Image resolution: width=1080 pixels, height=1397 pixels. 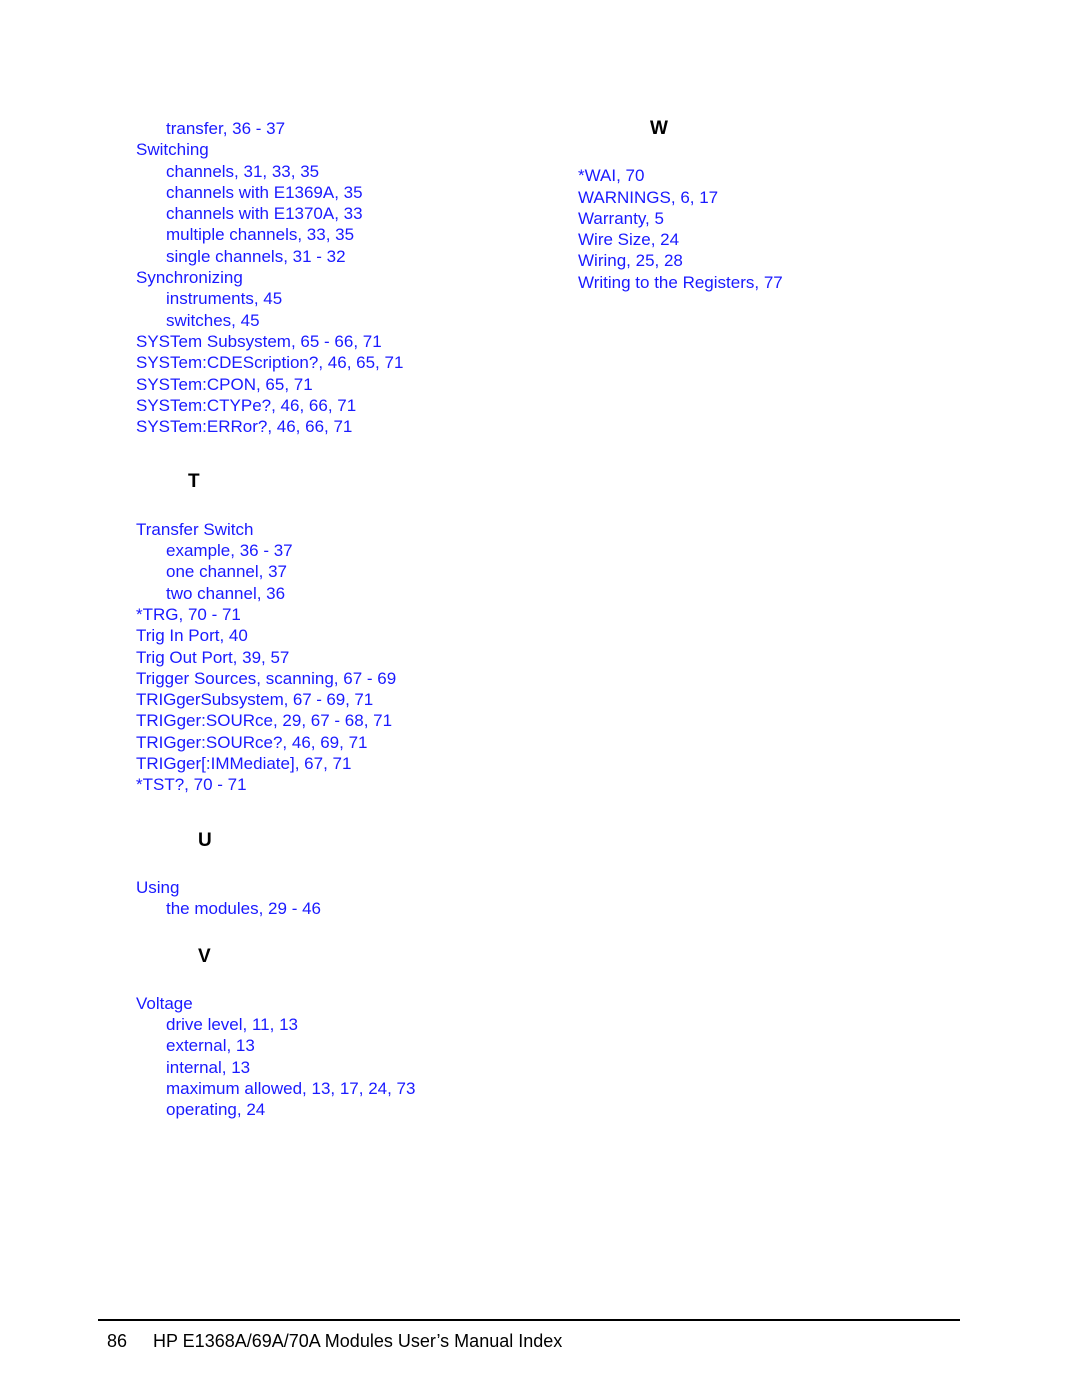 I want to click on index-entry: SYSTem:ERRor?, 46, 66, 71, so click(x=336, y=426).